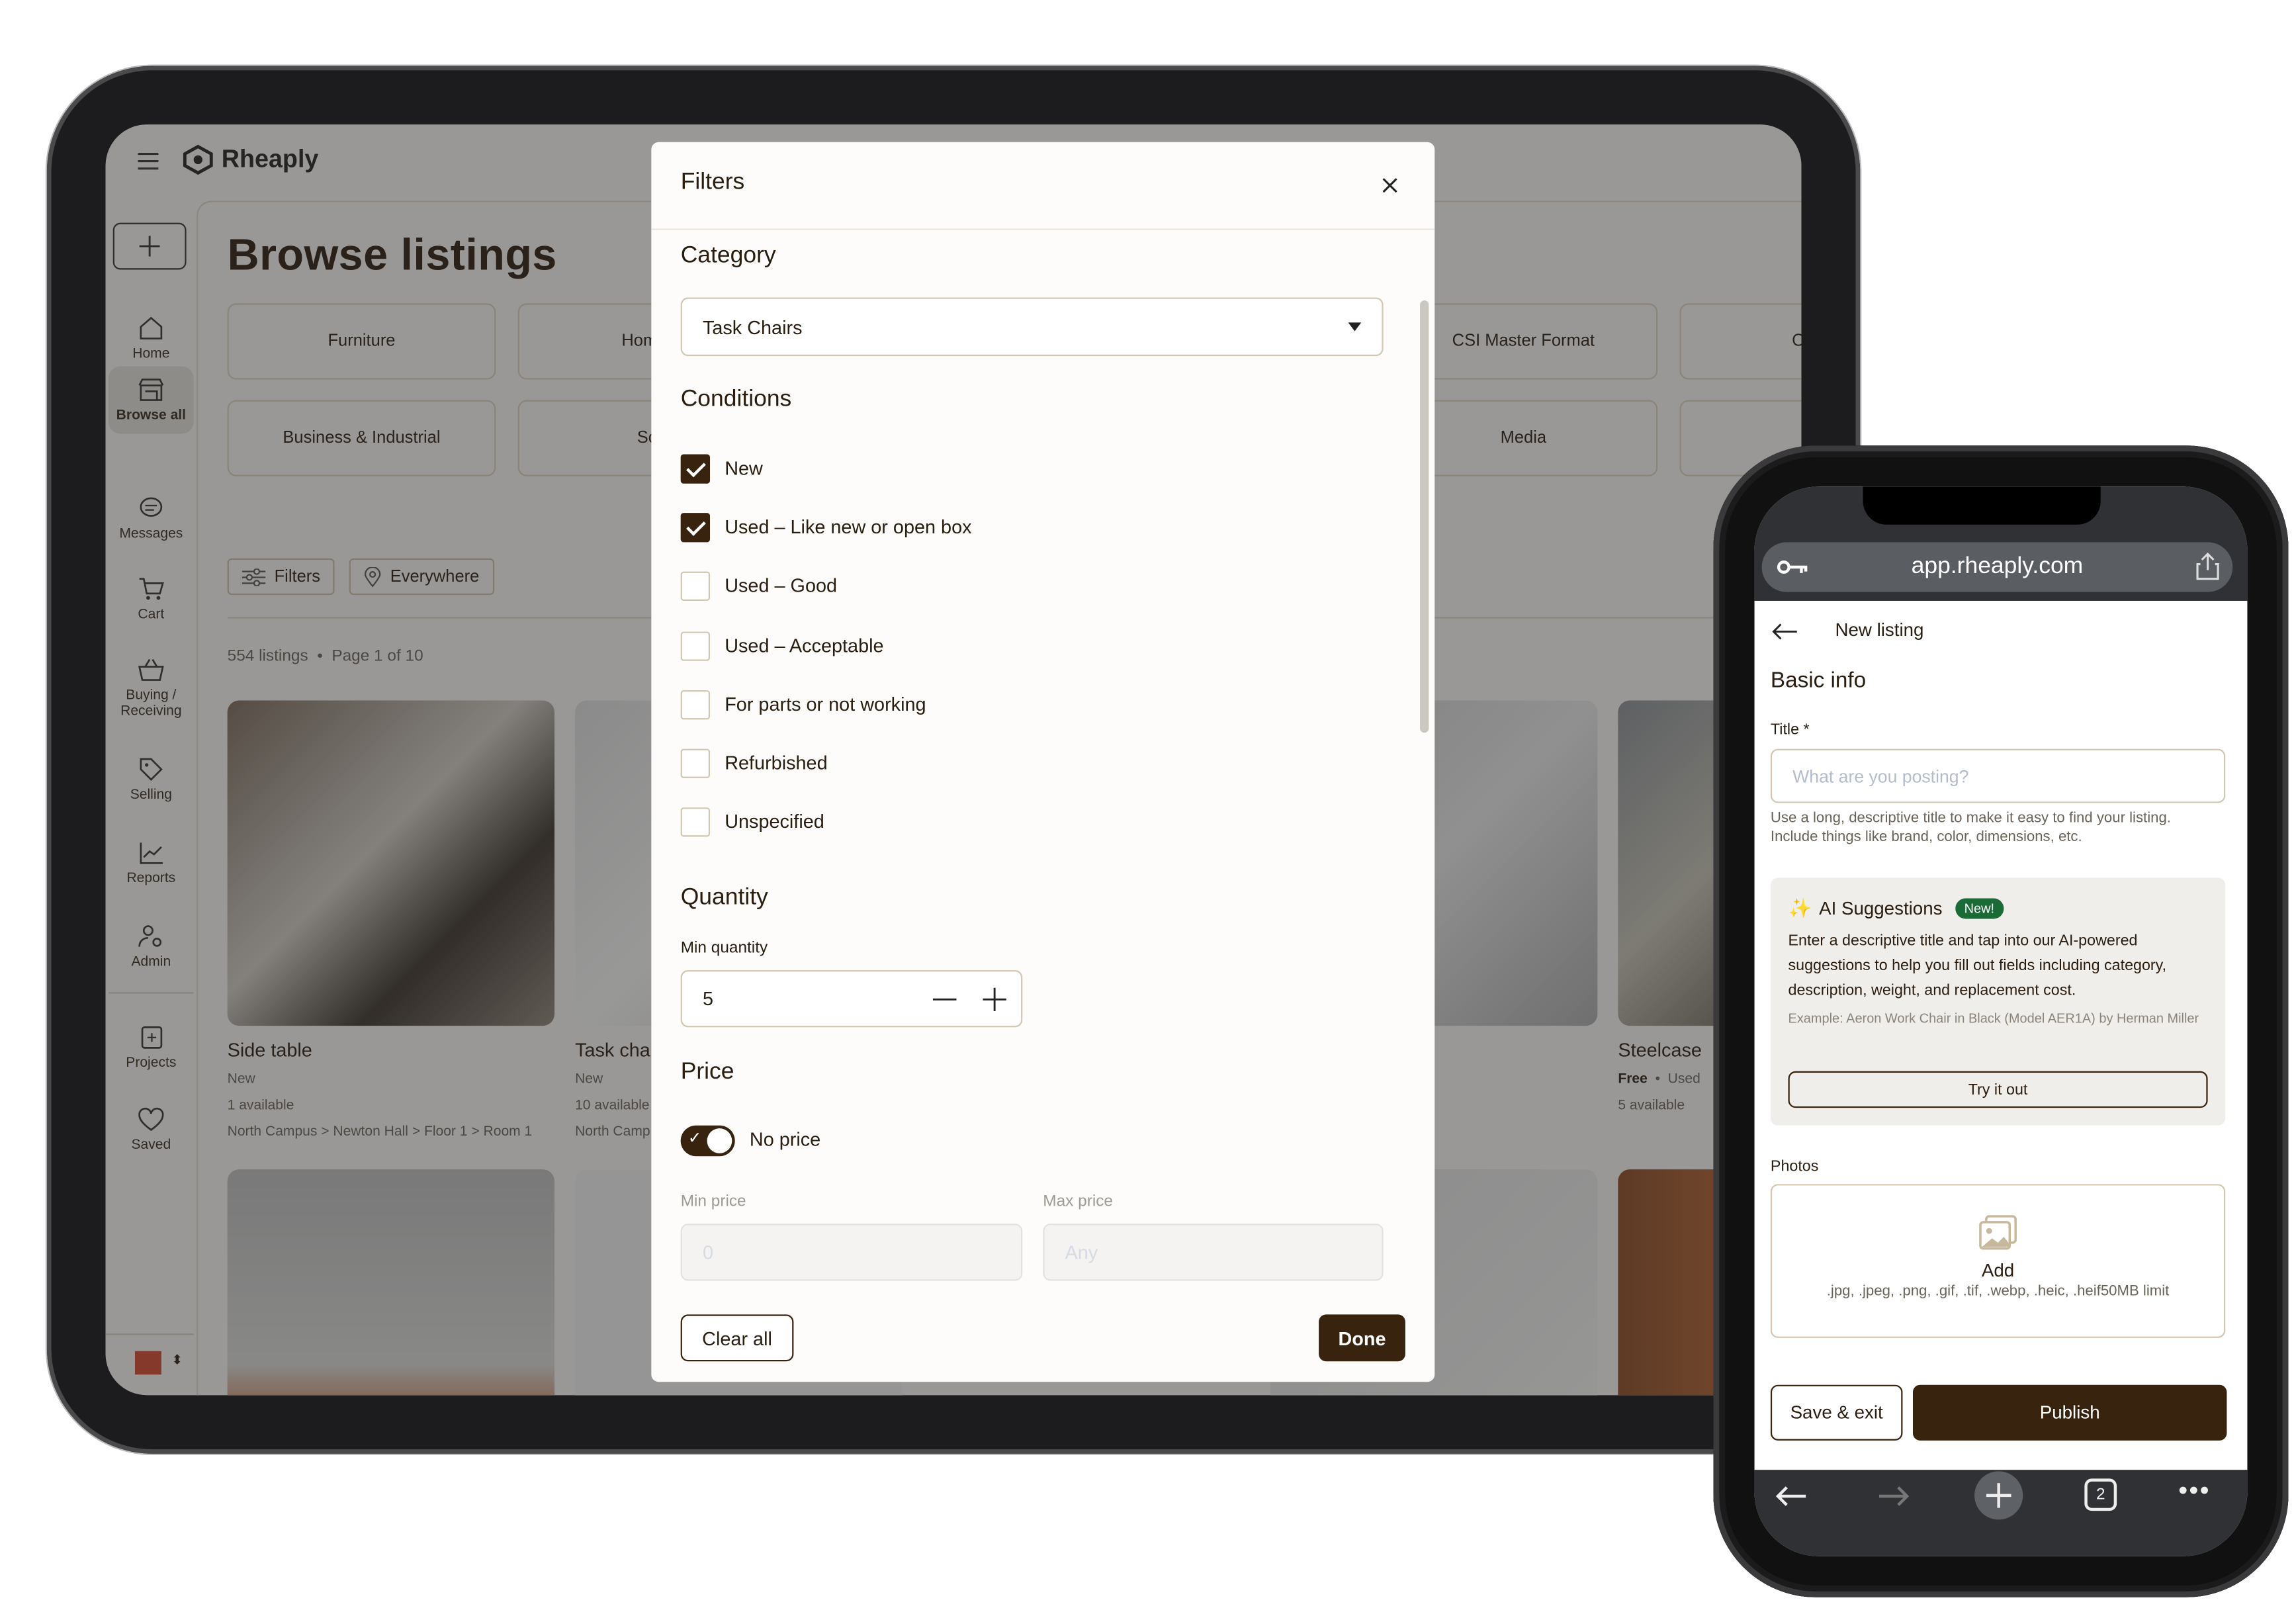 The image size is (2296, 1612). What do you see at coordinates (1800, 908) in the screenshot?
I see `sparkles-icon: ✨` at bounding box center [1800, 908].